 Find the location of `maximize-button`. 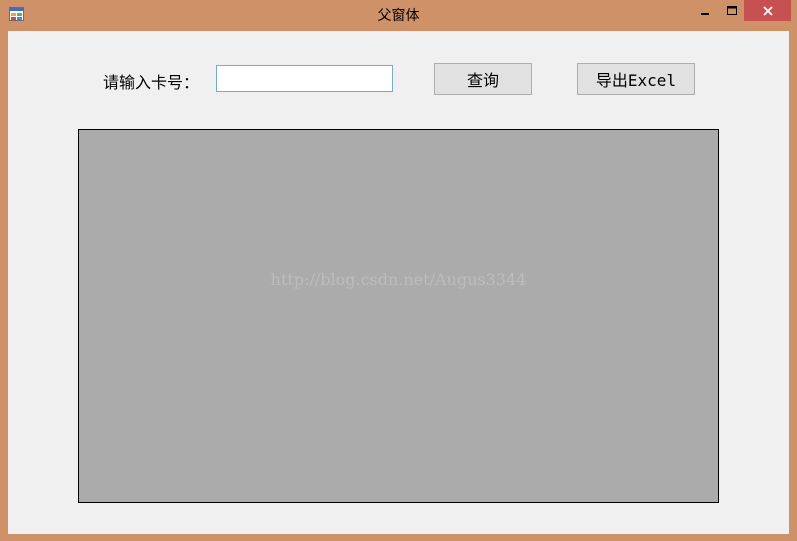

maximize-button is located at coordinates (732, 10).